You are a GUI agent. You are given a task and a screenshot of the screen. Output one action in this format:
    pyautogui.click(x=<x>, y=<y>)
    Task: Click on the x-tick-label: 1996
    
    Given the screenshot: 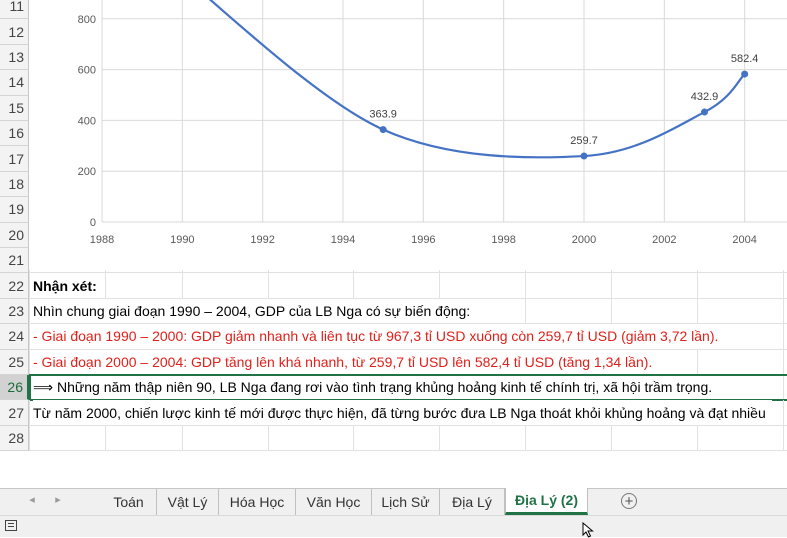 What is the action you would take?
    pyautogui.click(x=423, y=240)
    